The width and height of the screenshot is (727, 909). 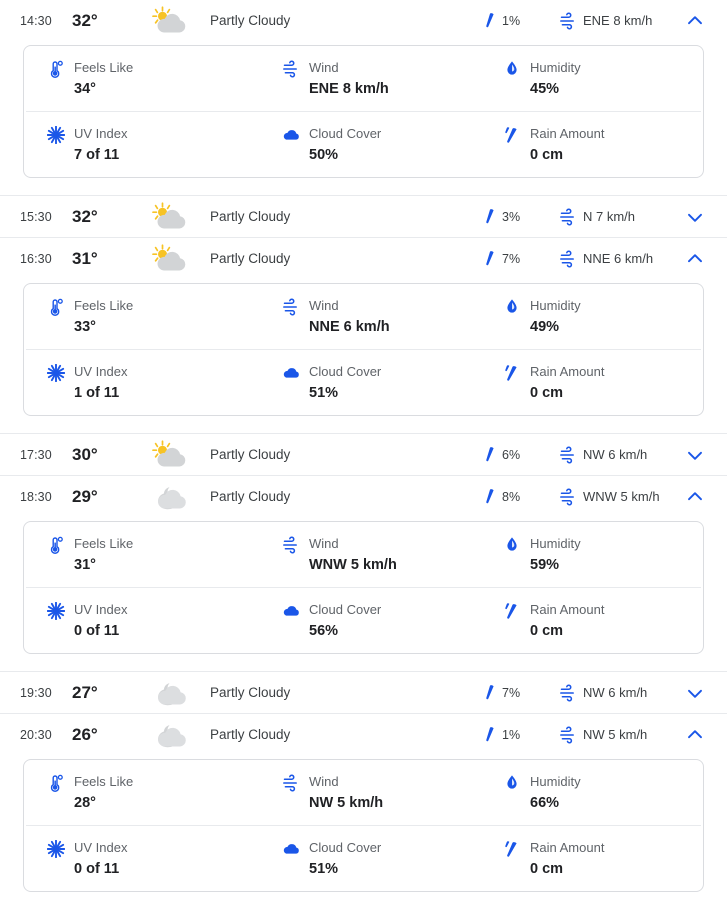 What do you see at coordinates (522, 217) in the screenshot?
I see `precipitation-chance: 3%` at bounding box center [522, 217].